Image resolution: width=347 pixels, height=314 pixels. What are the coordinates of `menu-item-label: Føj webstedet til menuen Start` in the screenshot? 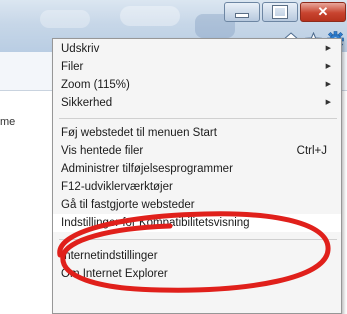 It's located at (139, 133).